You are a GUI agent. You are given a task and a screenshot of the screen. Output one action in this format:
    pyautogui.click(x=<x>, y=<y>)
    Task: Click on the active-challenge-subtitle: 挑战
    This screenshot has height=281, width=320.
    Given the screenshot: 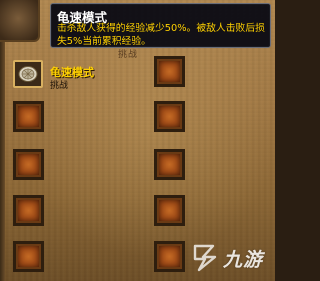 What is the action you would take?
    pyautogui.click(x=59, y=86)
    